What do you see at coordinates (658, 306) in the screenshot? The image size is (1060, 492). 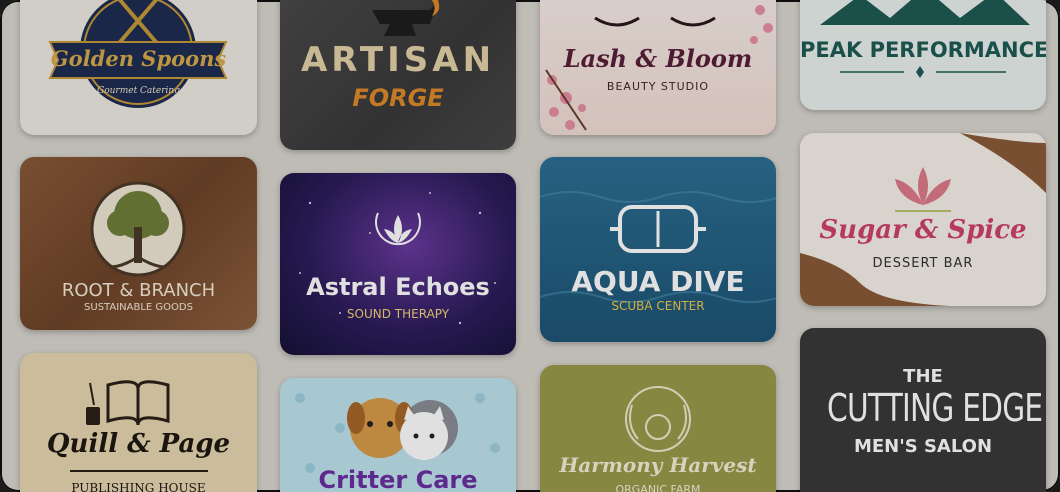 I see `aqua-subtitle: SCUBA CENTER` at bounding box center [658, 306].